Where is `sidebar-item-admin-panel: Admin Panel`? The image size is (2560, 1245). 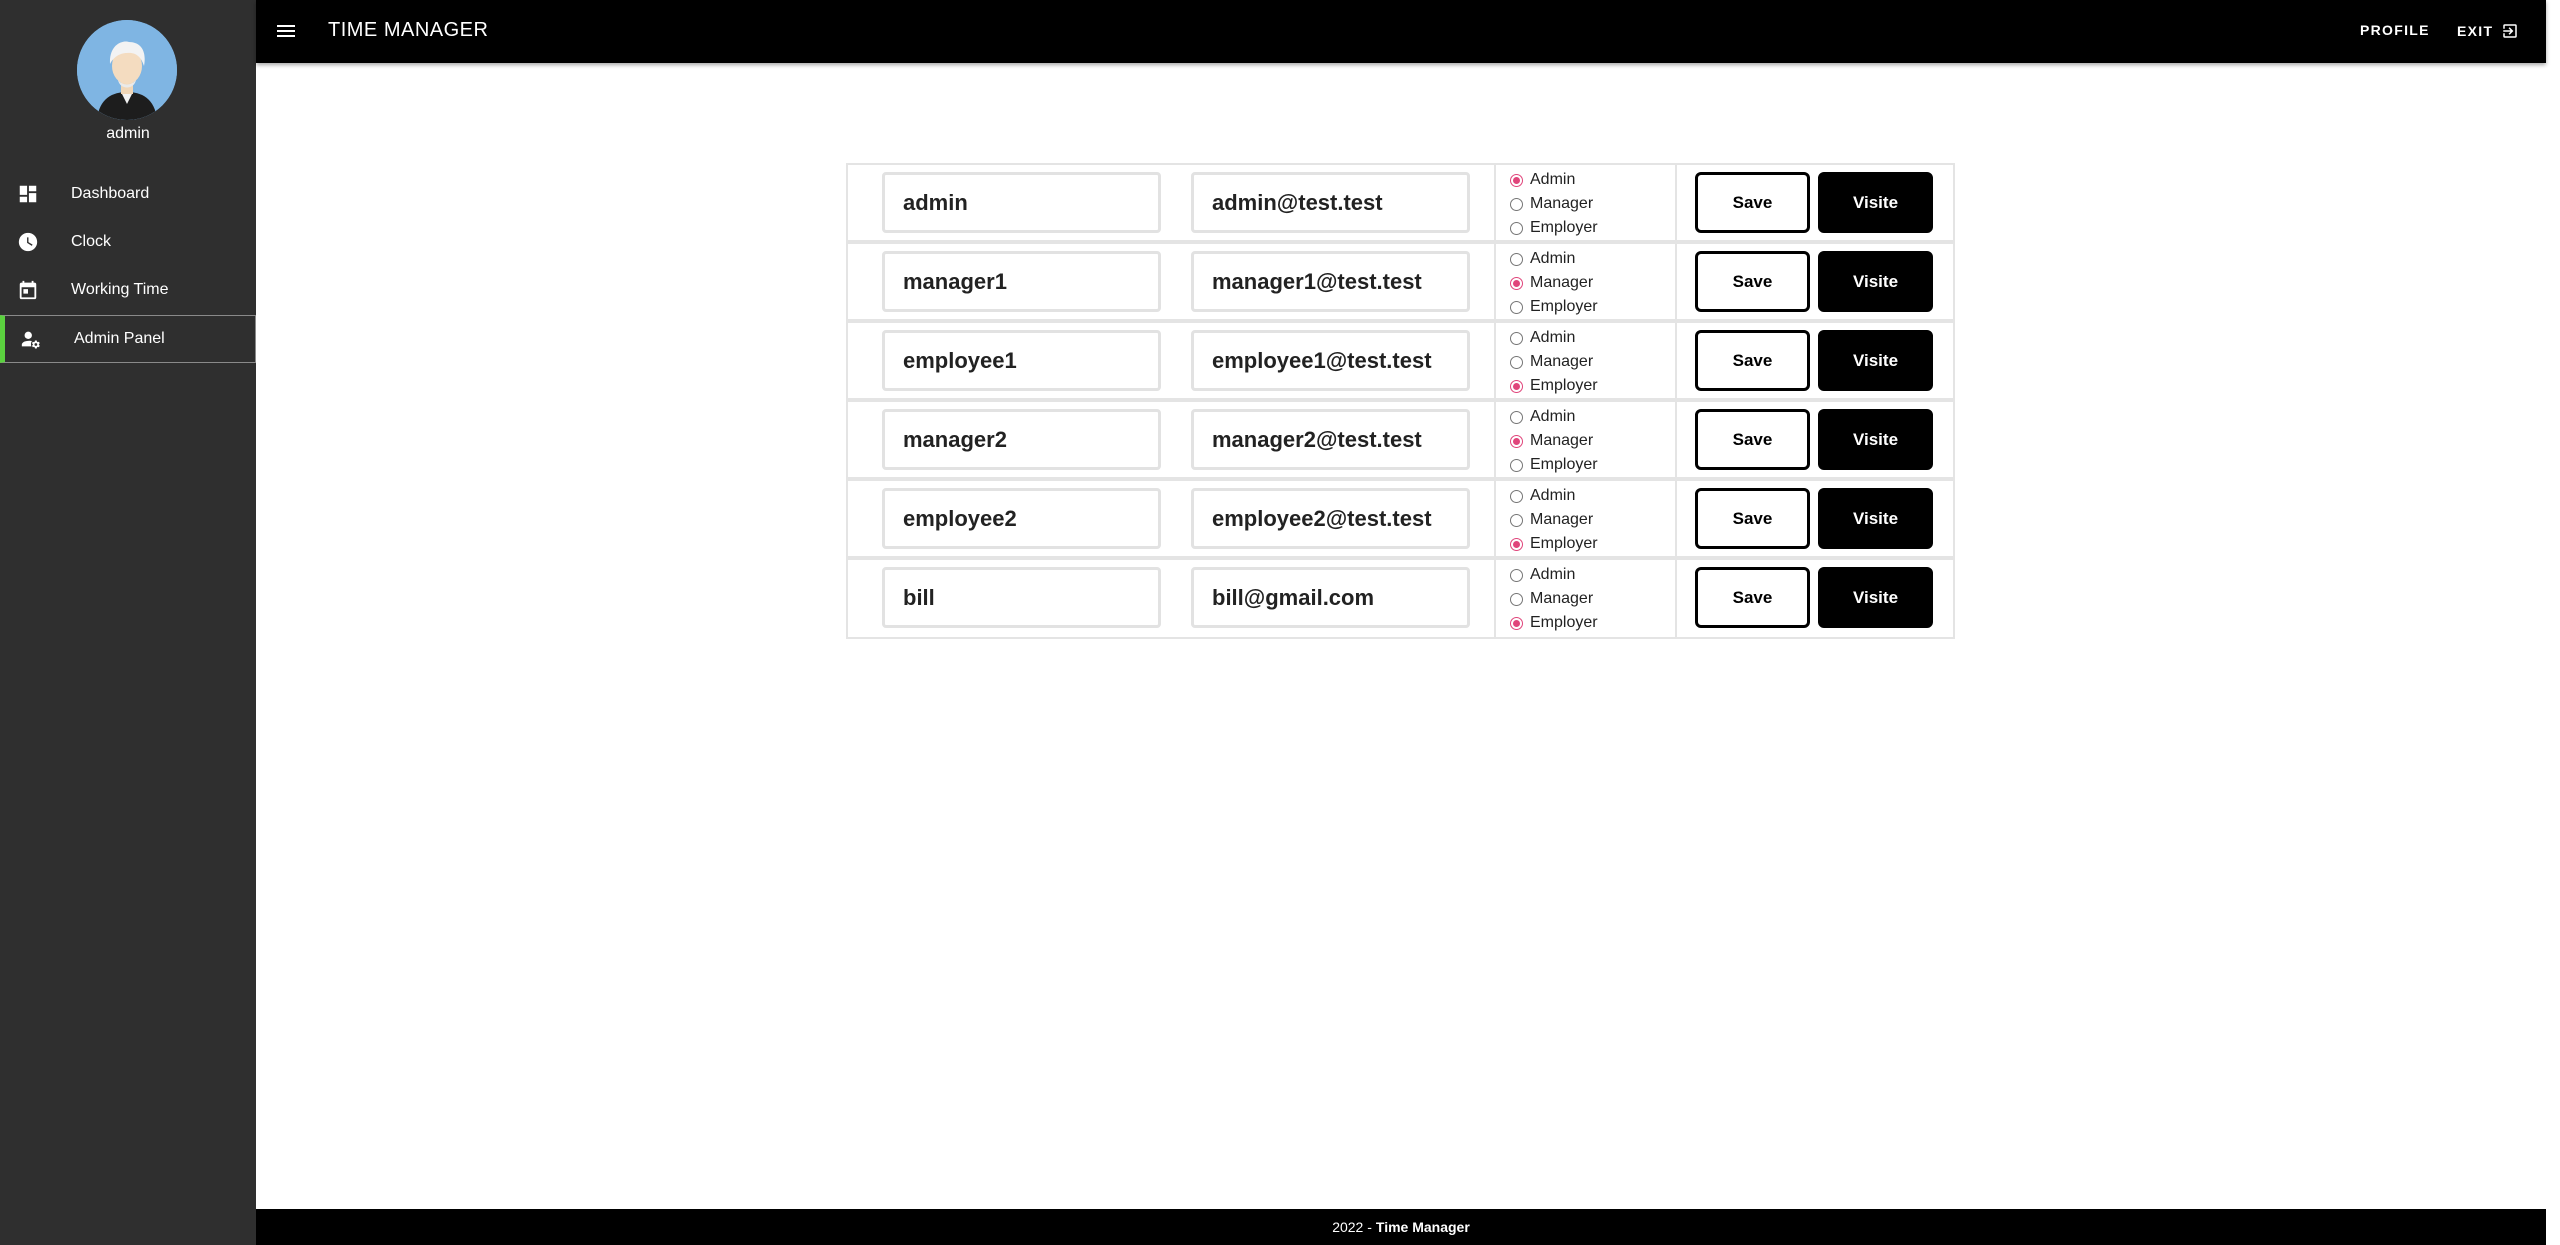
sidebar-item-admin-panel: Admin Panel is located at coordinates (128, 339).